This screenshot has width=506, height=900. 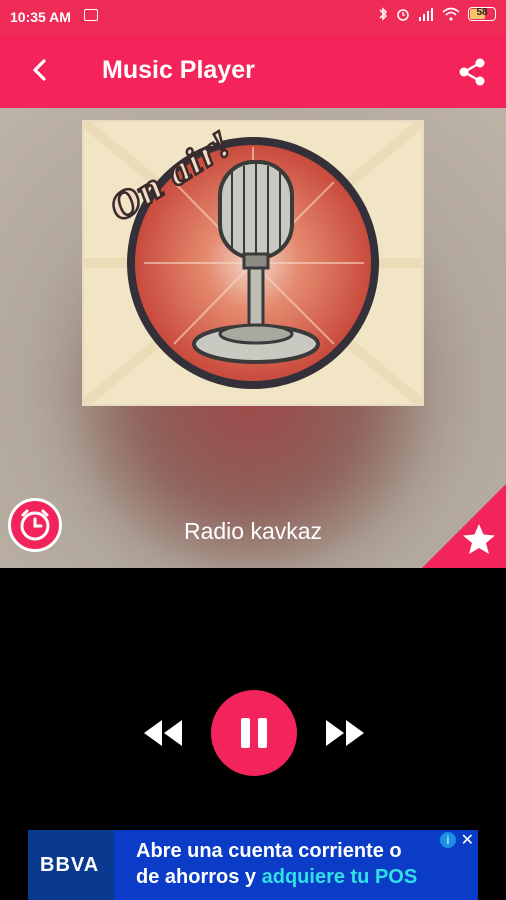 I want to click on radio-notification-icon, so click(x=91, y=15).